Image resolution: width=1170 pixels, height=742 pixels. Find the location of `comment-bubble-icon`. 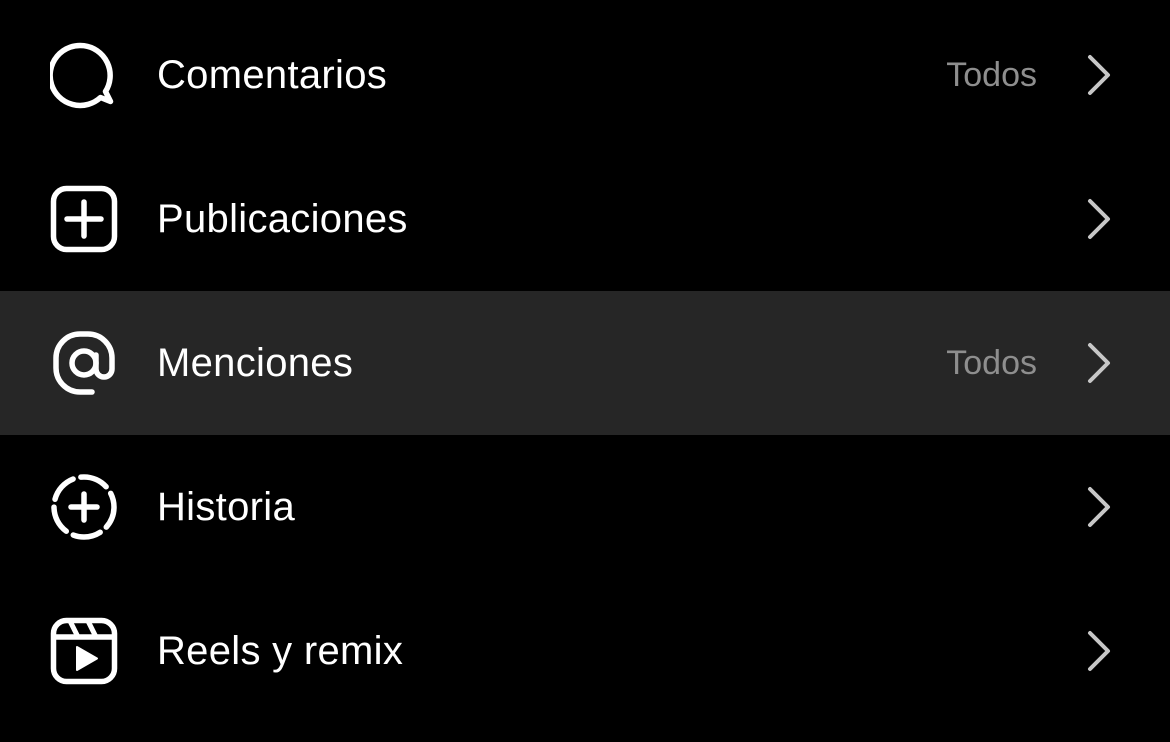

comment-bubble-icon is located at coordinates (84, 75).